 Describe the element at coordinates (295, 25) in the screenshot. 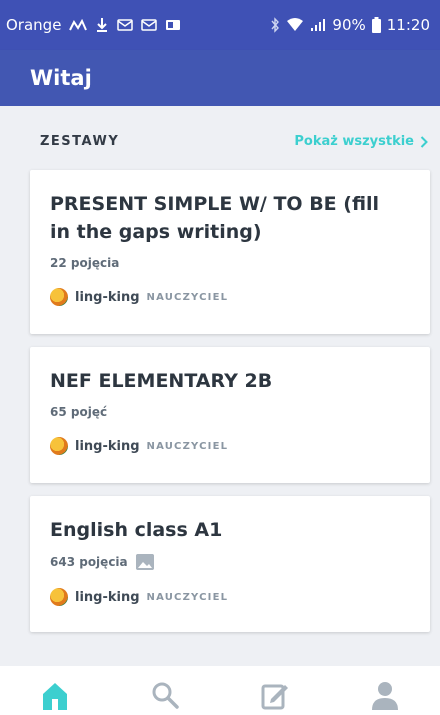

I see `wifi-icon` at that location.